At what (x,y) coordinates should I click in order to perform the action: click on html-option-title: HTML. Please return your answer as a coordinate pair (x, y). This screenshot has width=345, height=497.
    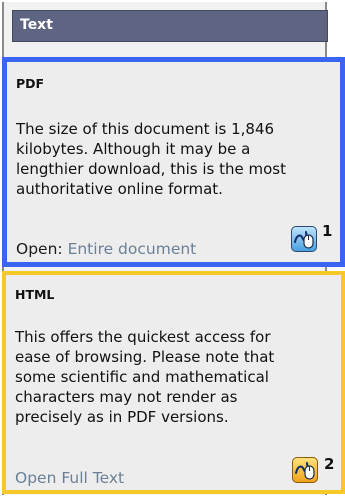
    Looking at the image, I should click on (35, 294).